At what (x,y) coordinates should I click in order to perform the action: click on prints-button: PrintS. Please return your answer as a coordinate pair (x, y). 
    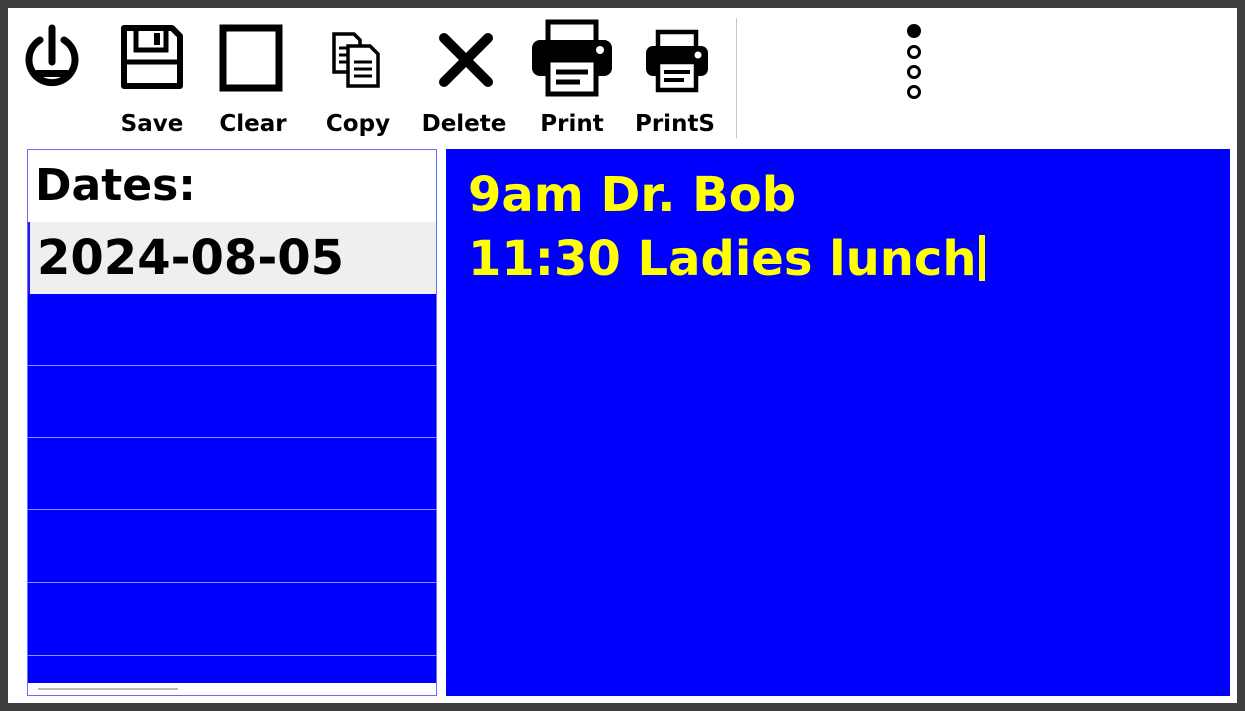
    Looking at the image, I should click on (674, 78).